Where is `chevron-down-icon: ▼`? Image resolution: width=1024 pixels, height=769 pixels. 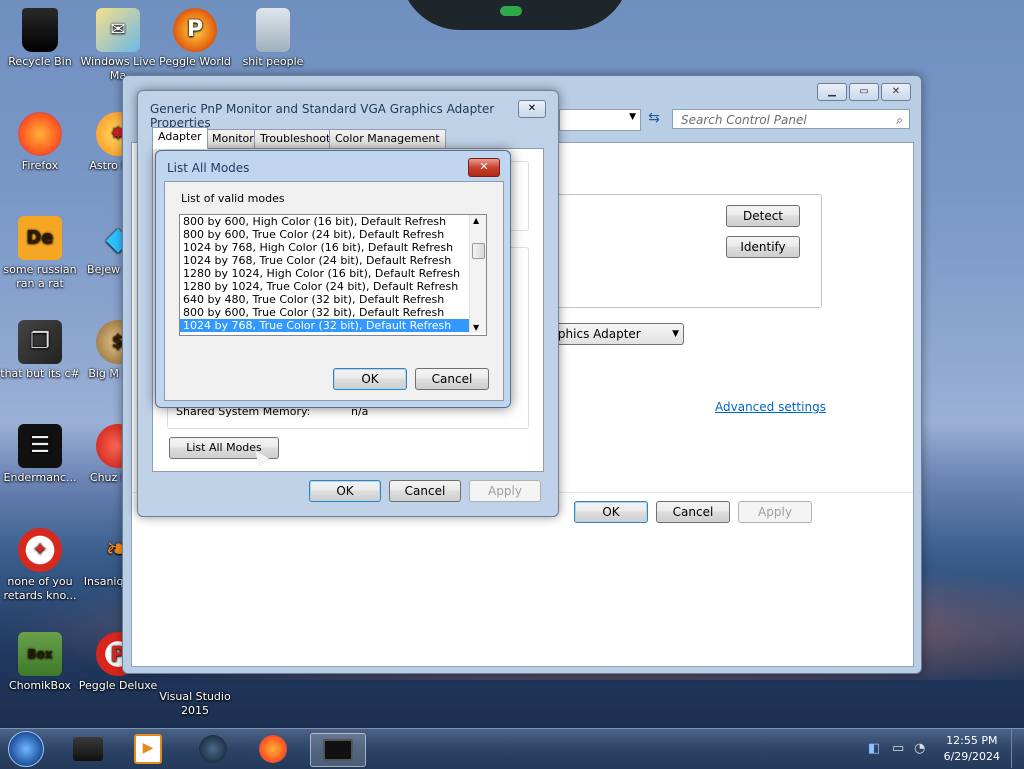
chevron-down-icon: ▼ is located at coordinates (675, 334).